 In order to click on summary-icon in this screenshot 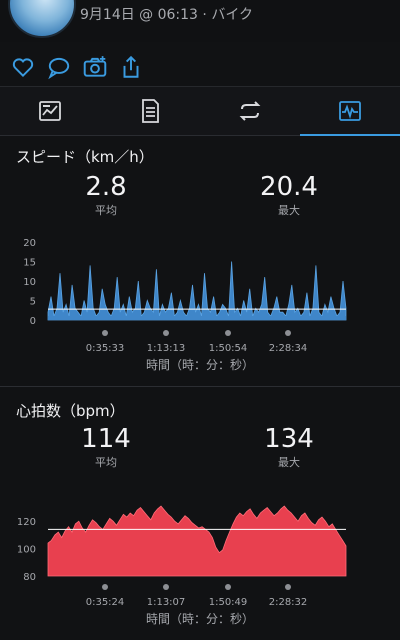, I will do `click(50, 111)`.